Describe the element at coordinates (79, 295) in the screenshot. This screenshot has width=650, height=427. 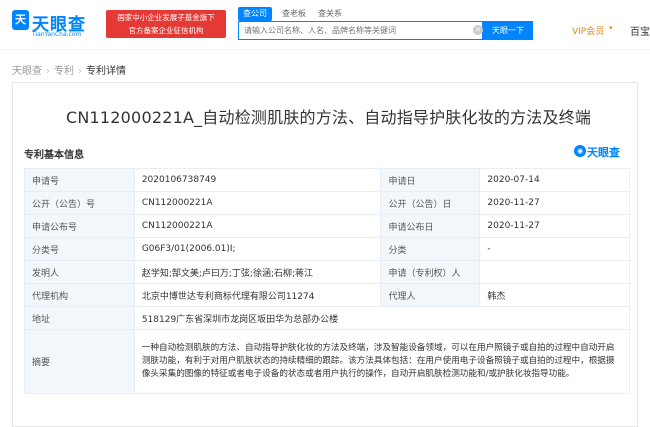
I see `label-agency: 代理机构` at that location.